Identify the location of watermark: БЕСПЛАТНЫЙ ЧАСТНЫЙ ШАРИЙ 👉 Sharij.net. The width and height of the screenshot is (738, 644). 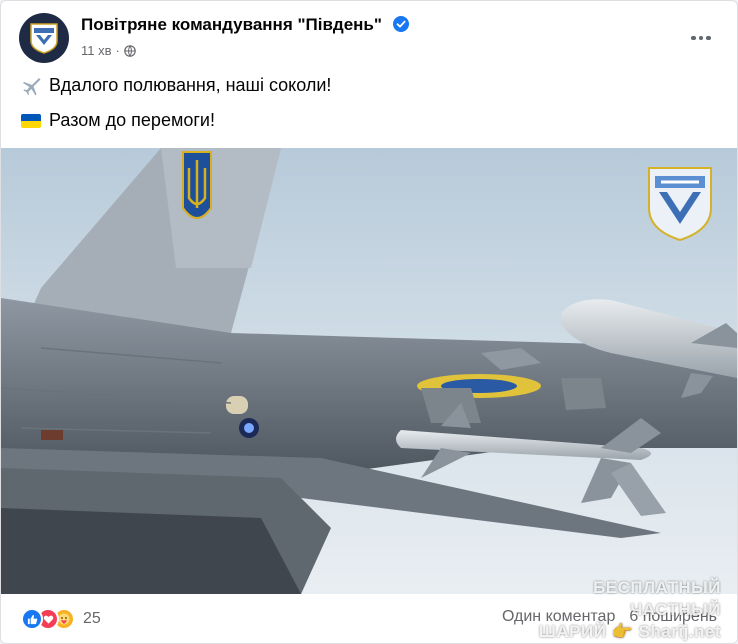
(610, 610).